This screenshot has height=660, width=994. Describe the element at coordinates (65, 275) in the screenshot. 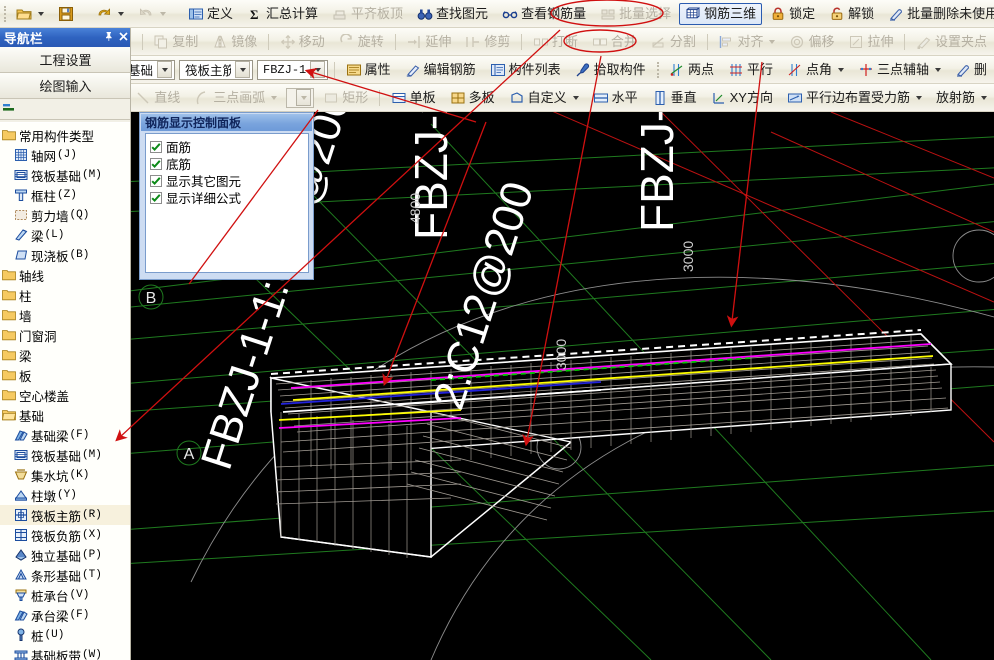

I see `tree-group-axis: 轴线` at that location.